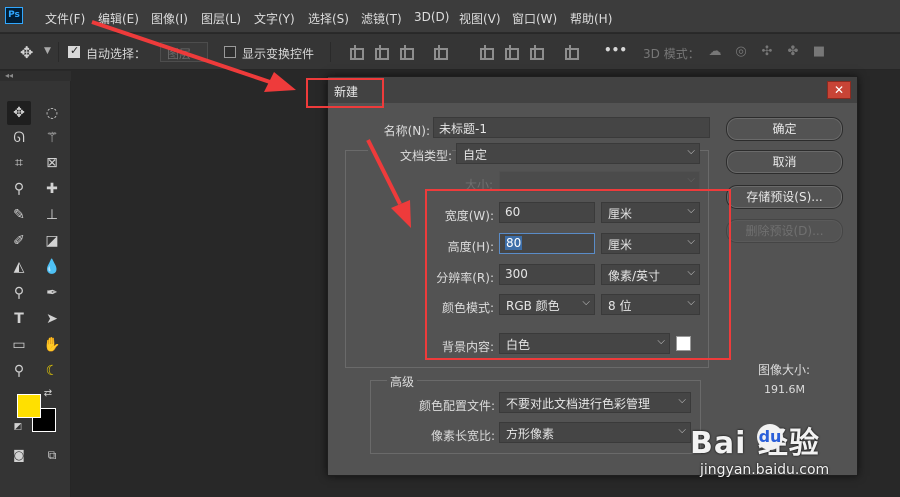  What do you see at coordinates (19, 189) in the screenshot?
I see `eyedropper-icon: ⚲` at bounding box center [19, 189].